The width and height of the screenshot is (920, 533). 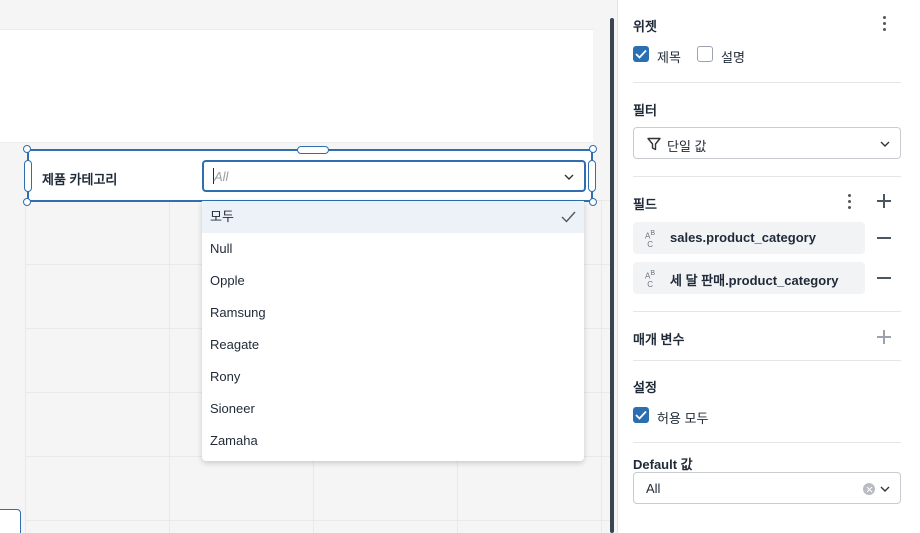 What do you see at coordinates (683, 418) in the screenshot?
I see `allow-all-label: 허용 모두` at bounding box center [683, 418].